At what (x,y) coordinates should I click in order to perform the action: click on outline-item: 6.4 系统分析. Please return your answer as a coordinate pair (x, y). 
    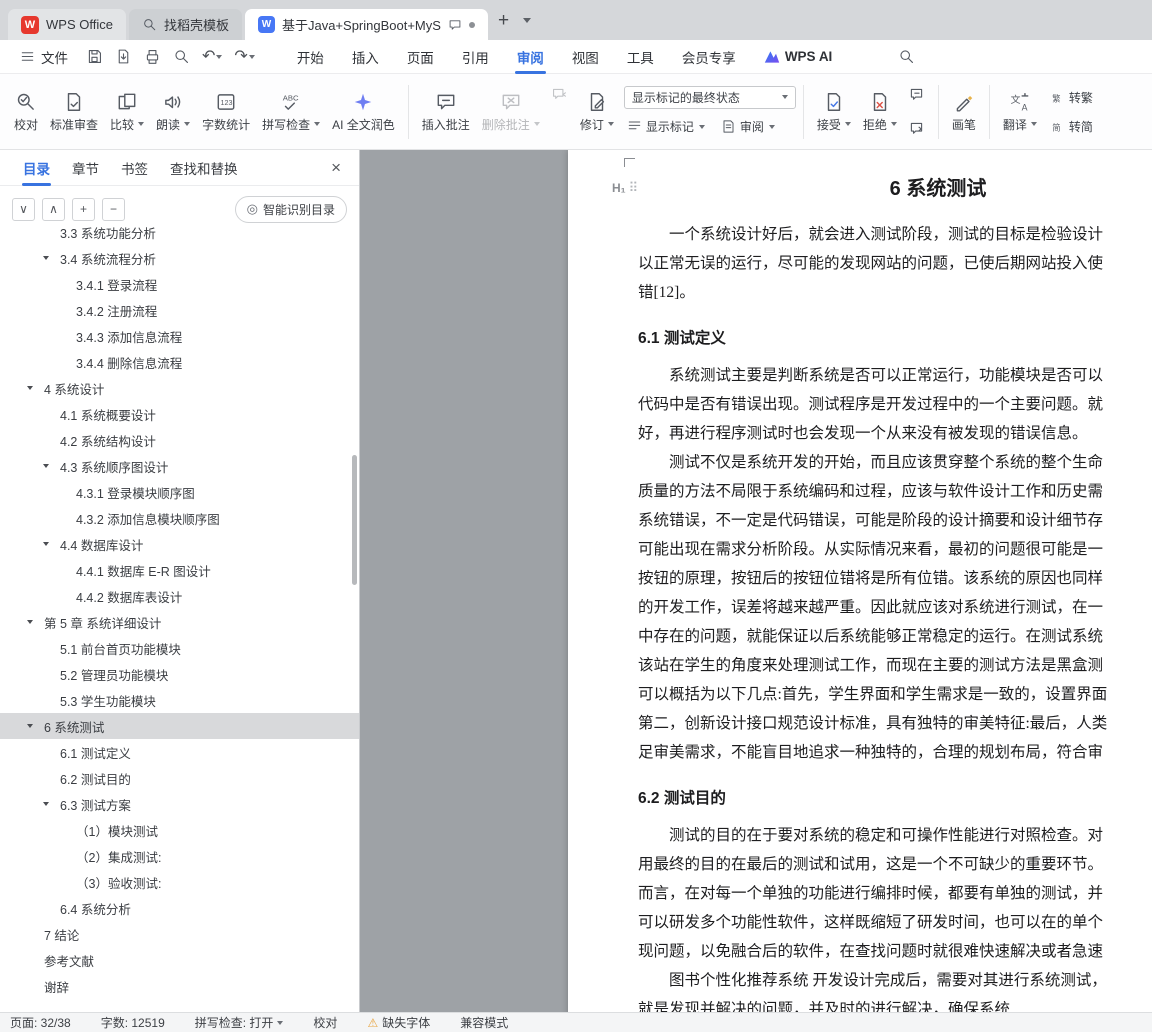
    Looking at the image, I should click on (179, 908).